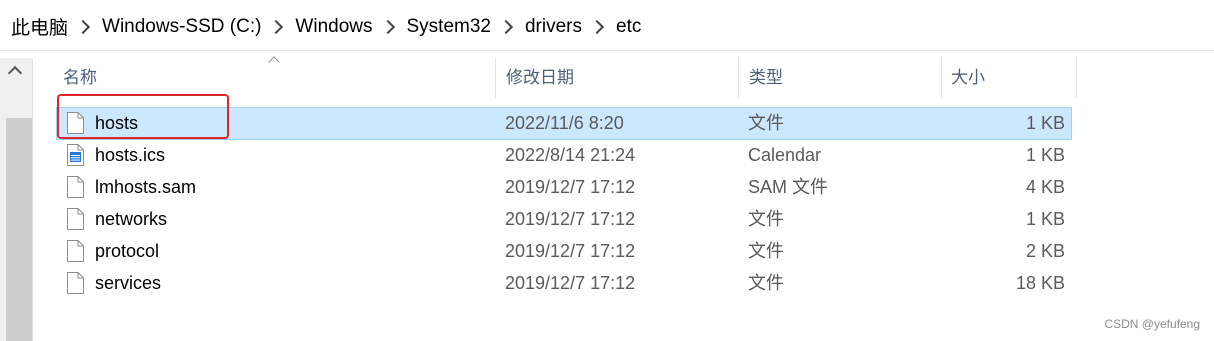  I want to click on file-size: 18 KB, so click(1040, 283).